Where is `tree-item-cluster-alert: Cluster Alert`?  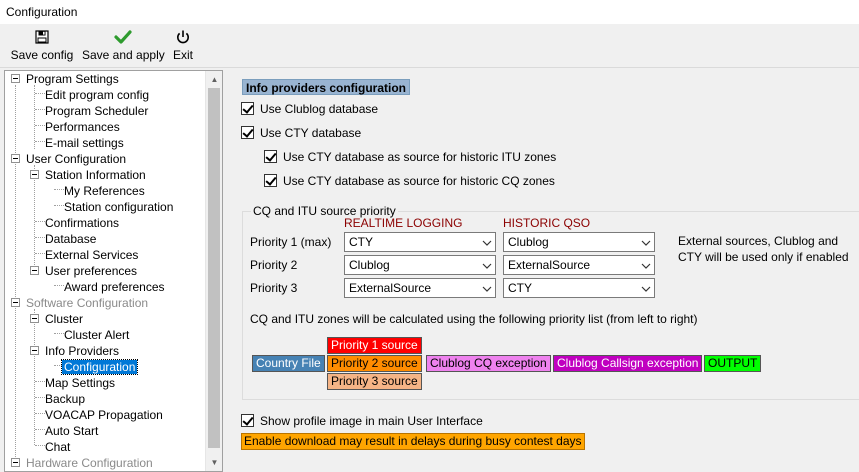
tree-item-cluster-alert: Cluster Alert is located at coordinates (96, 335).